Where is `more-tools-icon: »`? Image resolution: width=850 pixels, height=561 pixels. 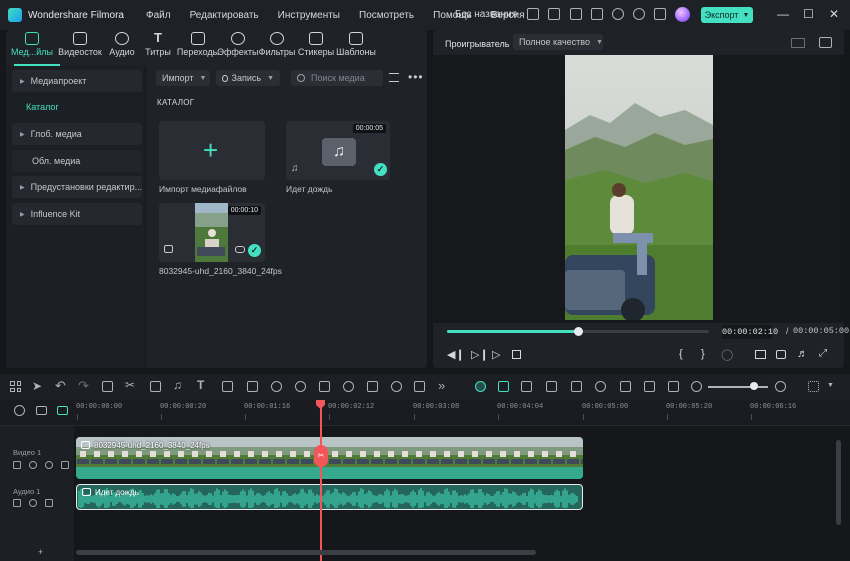
more-tools-icon: » is located at coordinates (441, 385).